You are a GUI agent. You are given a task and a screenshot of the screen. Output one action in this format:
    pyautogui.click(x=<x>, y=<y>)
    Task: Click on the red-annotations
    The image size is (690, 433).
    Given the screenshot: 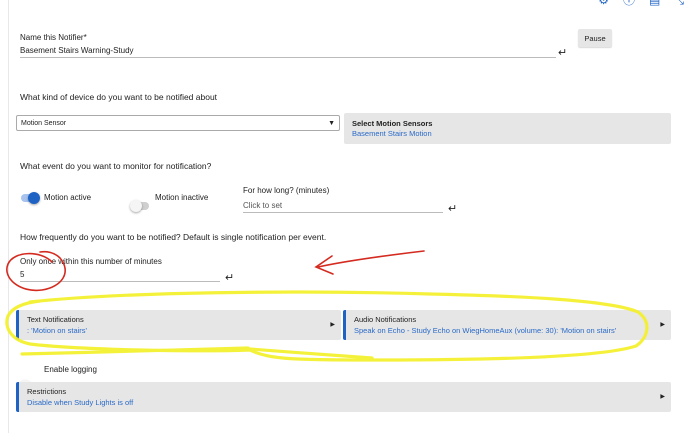 What is the action you would take?
    pyautogui.click(x=215, y=271)
    